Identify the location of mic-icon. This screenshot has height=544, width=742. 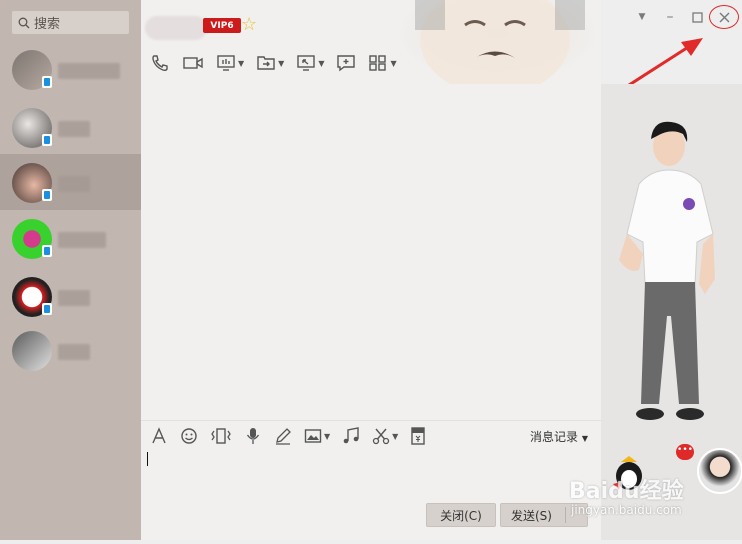
(253, 436).